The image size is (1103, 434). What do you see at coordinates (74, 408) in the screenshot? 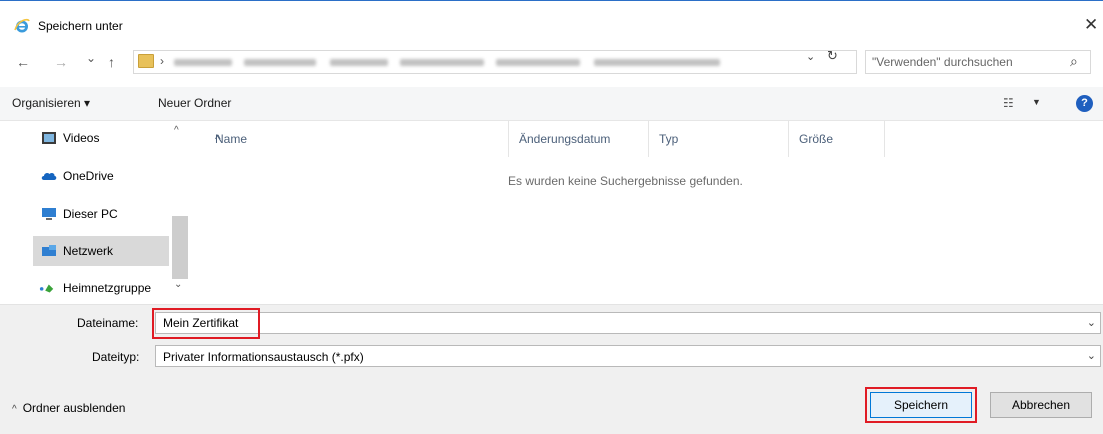
I see `hide-folders-label: Ordner ausblenden` at bounding box center [74, 408].